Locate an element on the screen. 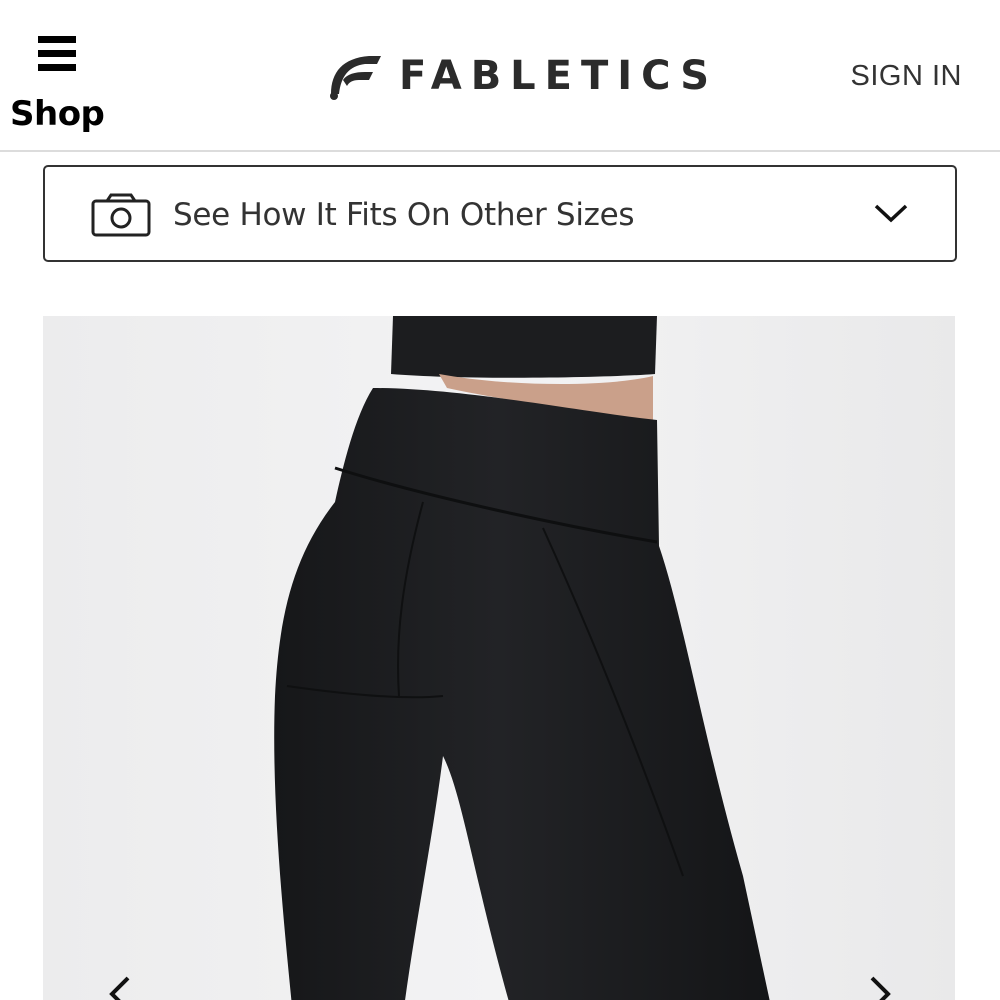  brand-name: FABLETICS is located at coordinates (559, 76).